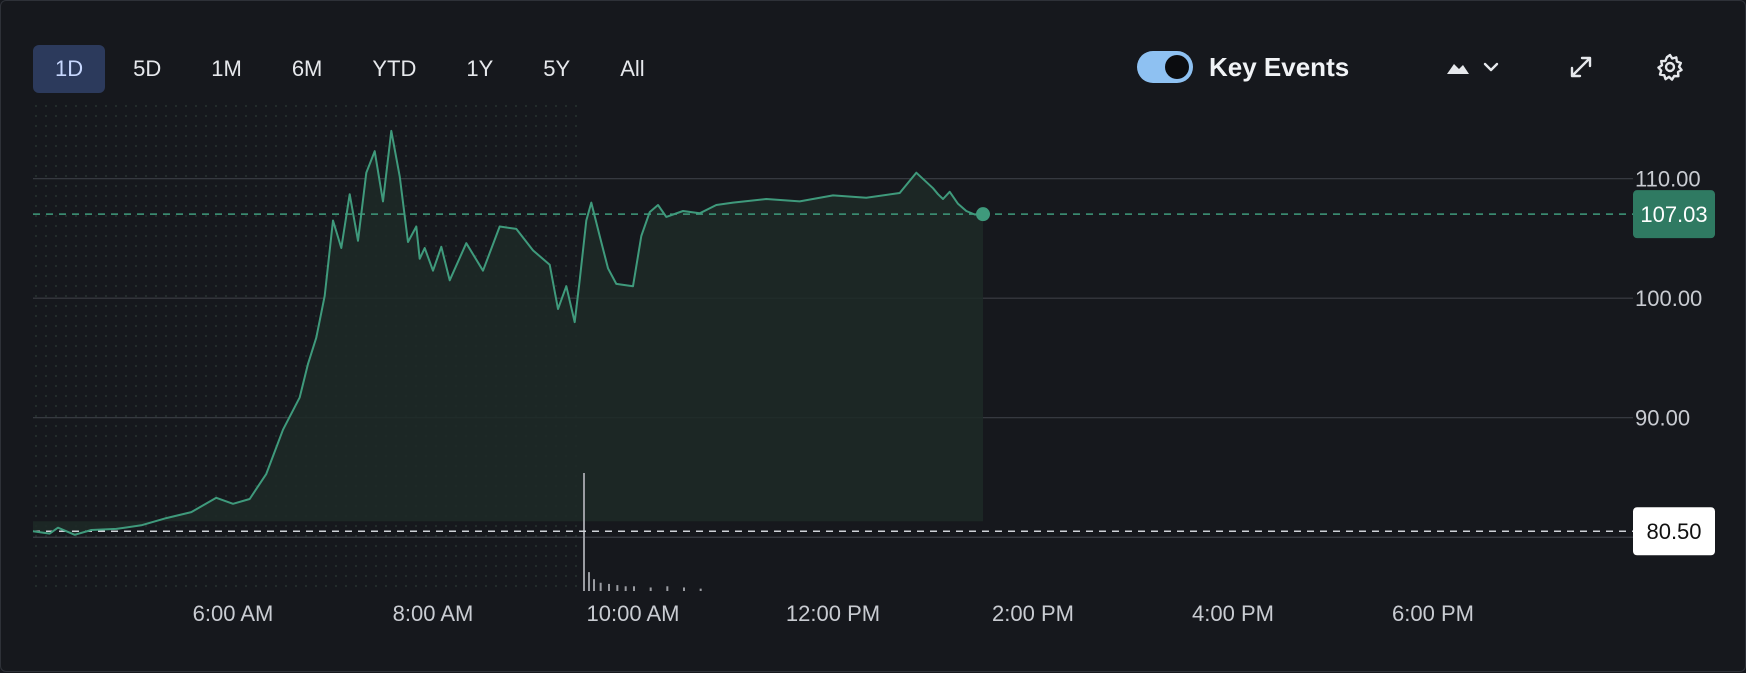  What do you see at coordinates (1668, 298) in the screenshot?
I see `y-tick-label: 100.00` at bounding box center [1668, 298].